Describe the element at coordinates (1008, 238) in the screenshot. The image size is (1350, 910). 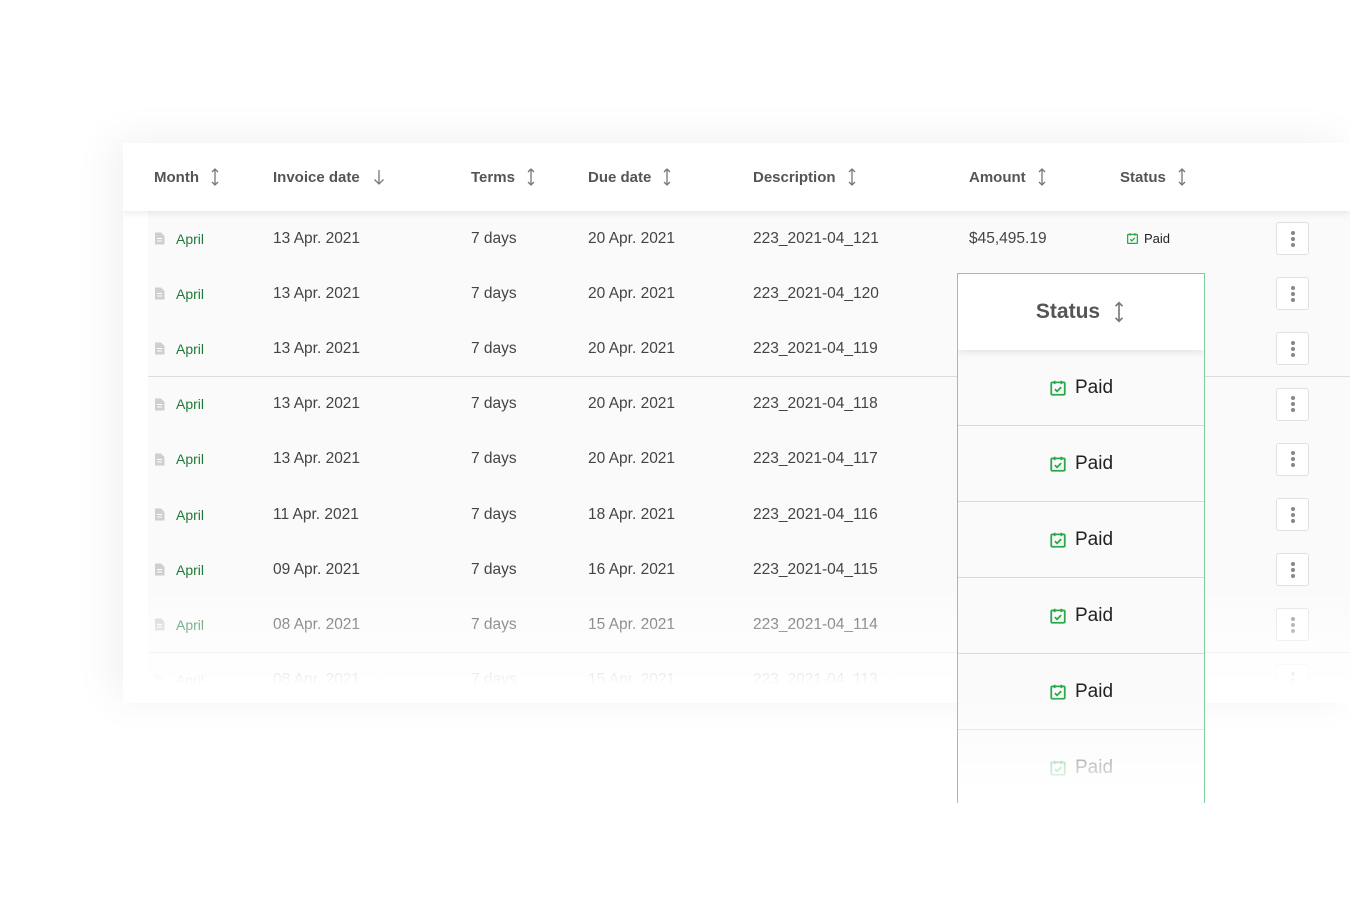
I see `cell-amount: $45,495.19` at that location.